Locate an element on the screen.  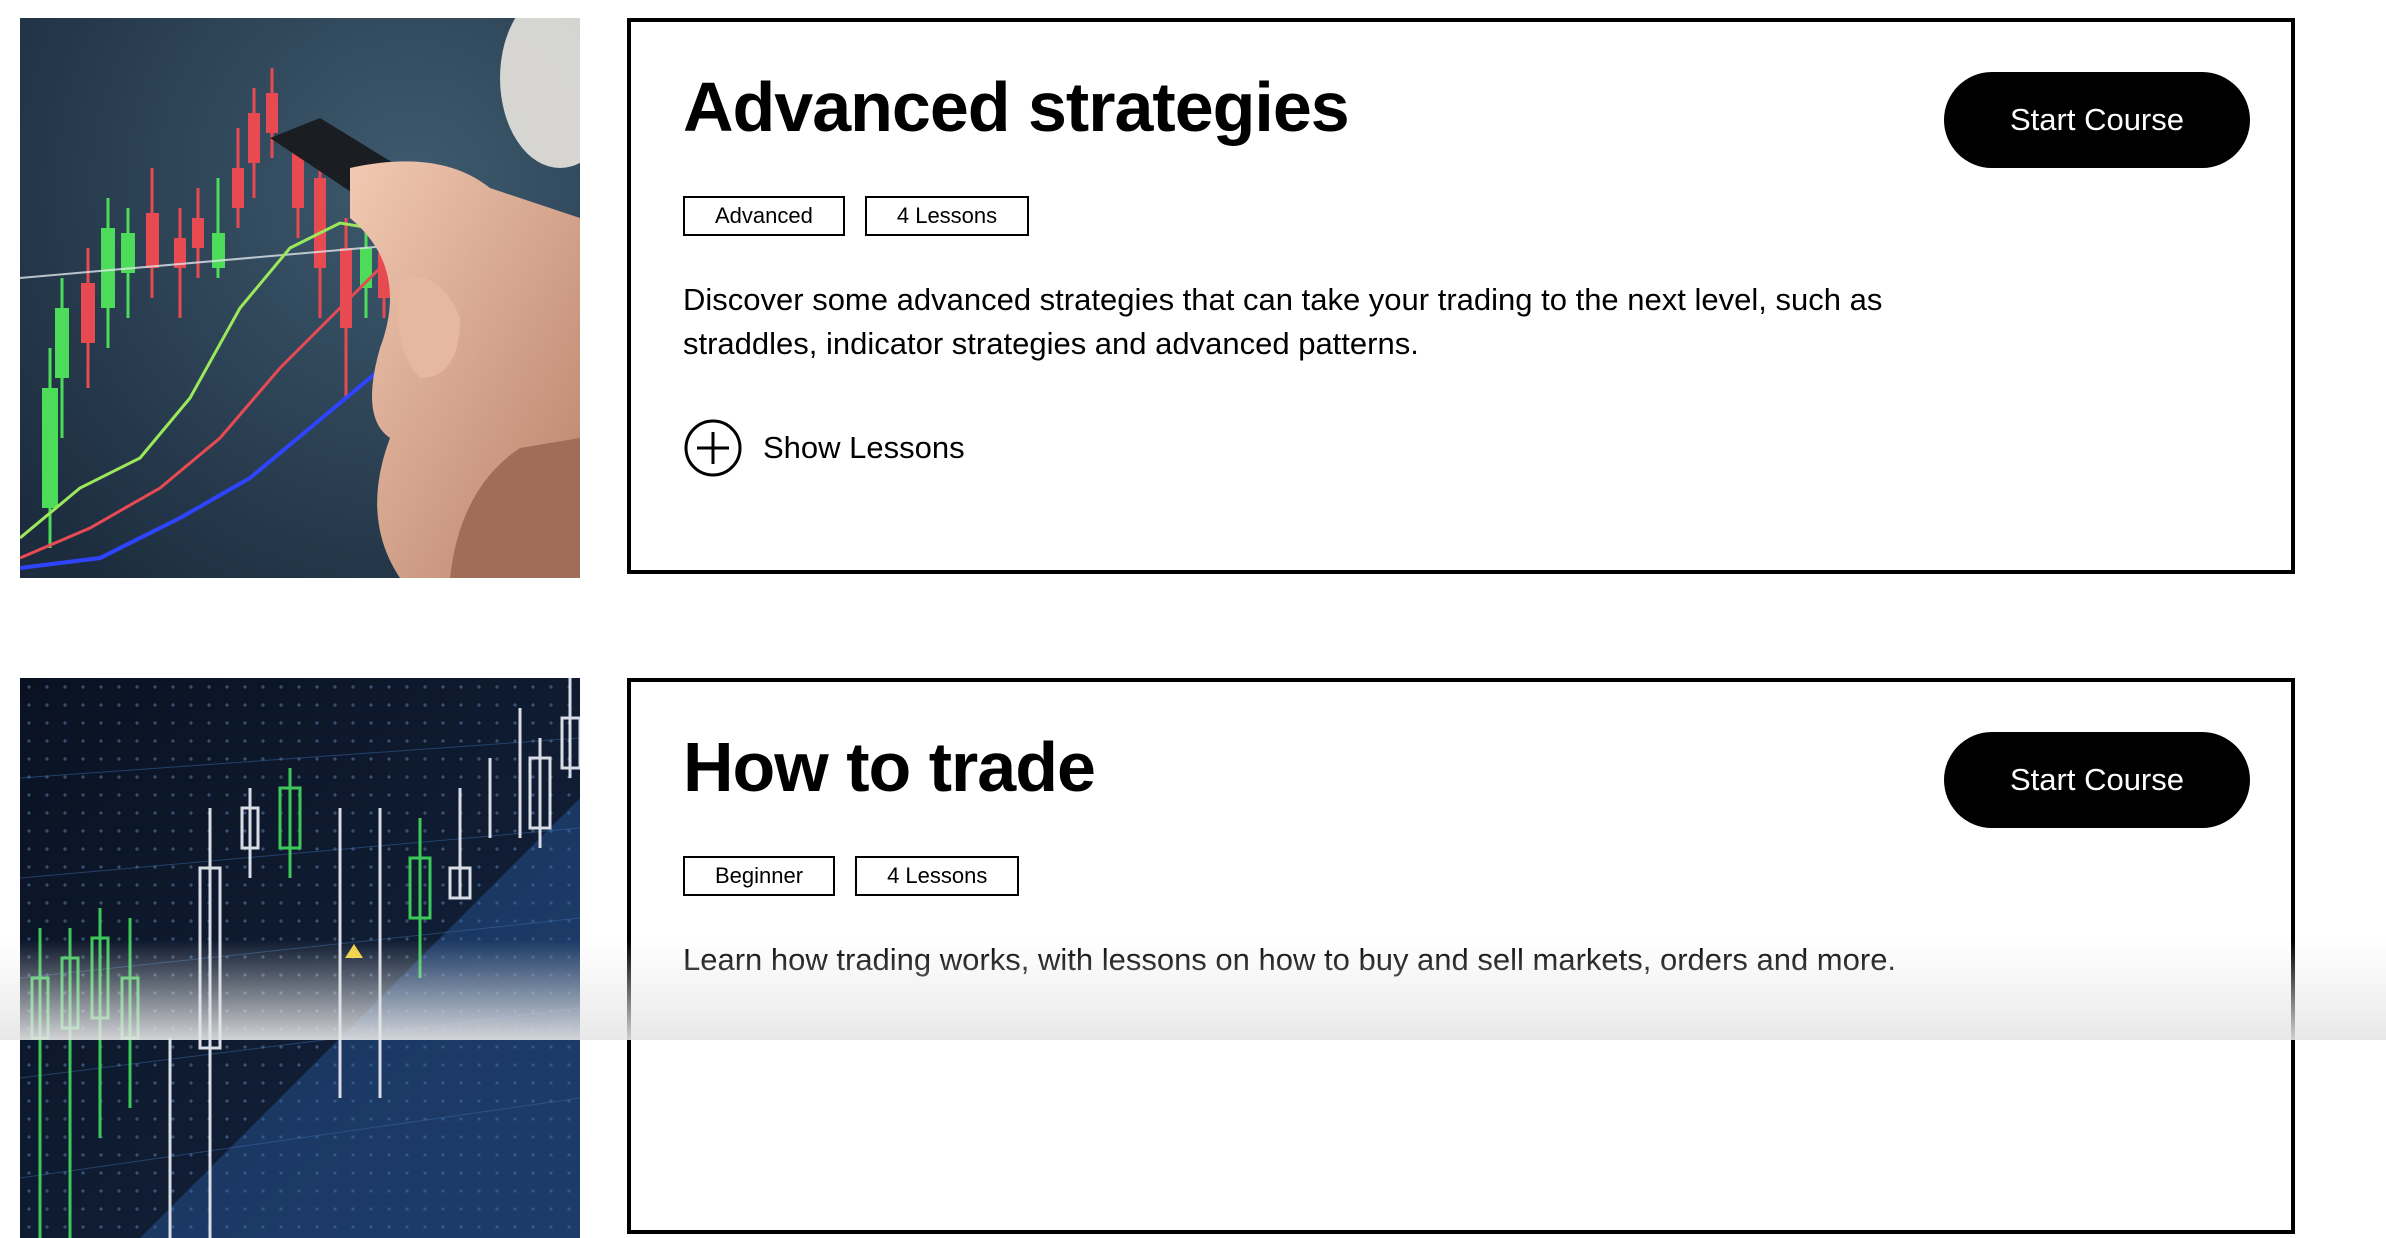
show-lessons-toggle: Show Lessons is located at coordinates (824, 448).